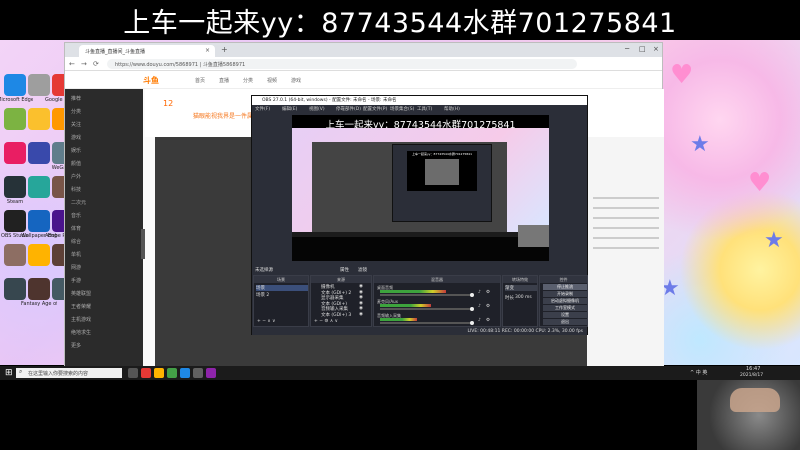  What do you see at coordinates (565, 322) in the screenshot?
I see `control-button: 退出` at bounding box center [565, 322].